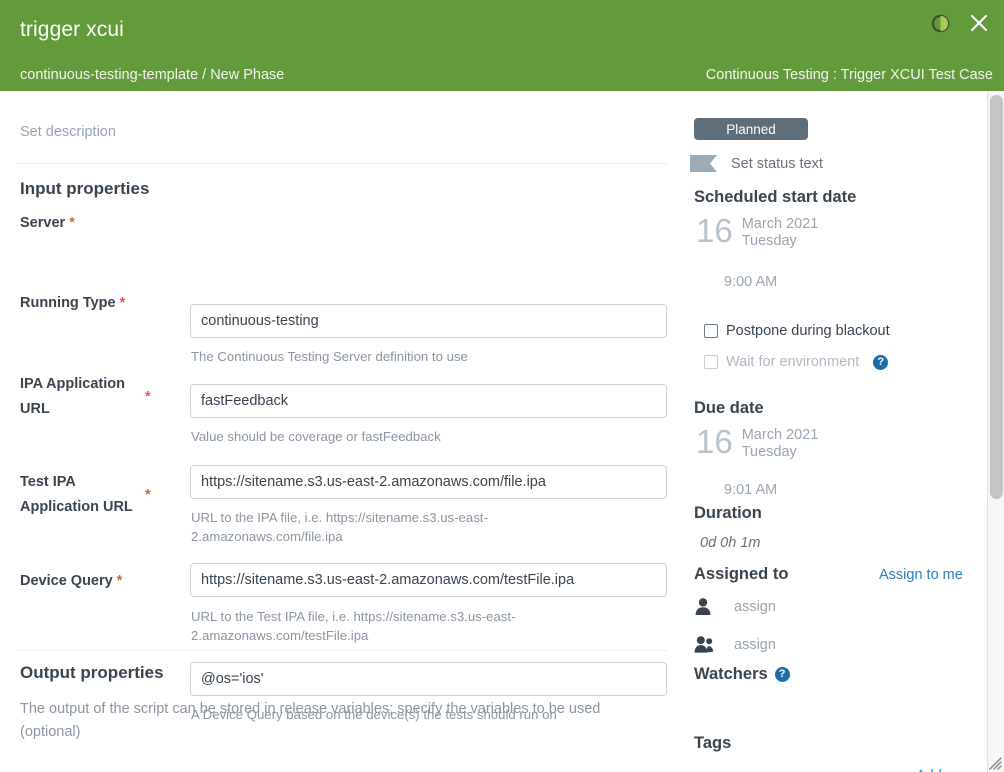 The height and width of the screenshot is (772, 1004). I want to click on due-date-day: 16, so click(714, 441).